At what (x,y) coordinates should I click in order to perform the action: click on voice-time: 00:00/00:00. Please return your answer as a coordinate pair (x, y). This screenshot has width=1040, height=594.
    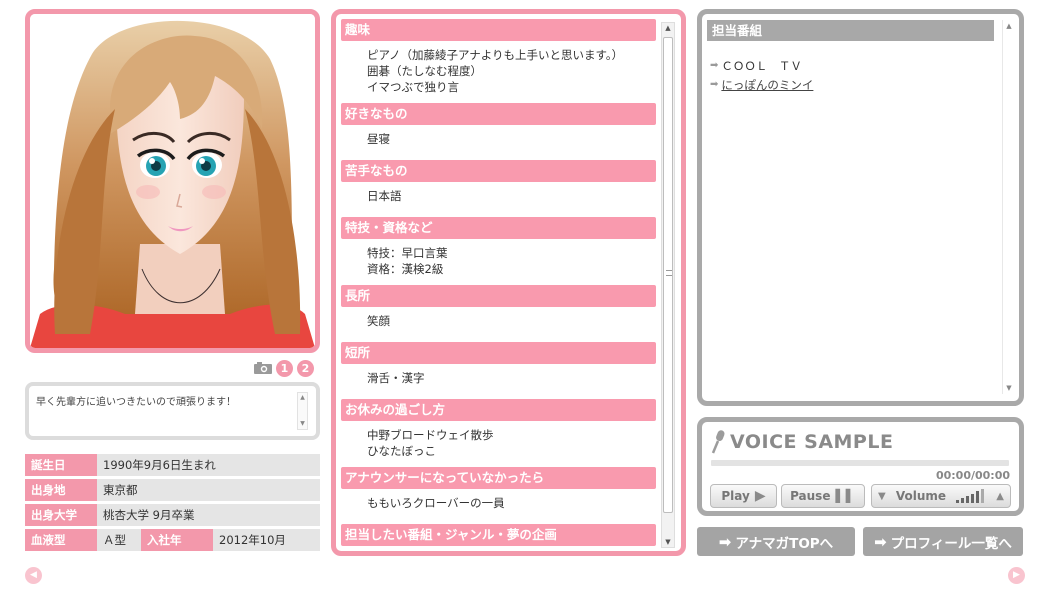
    Looking at the image, I should click on (972, 475).